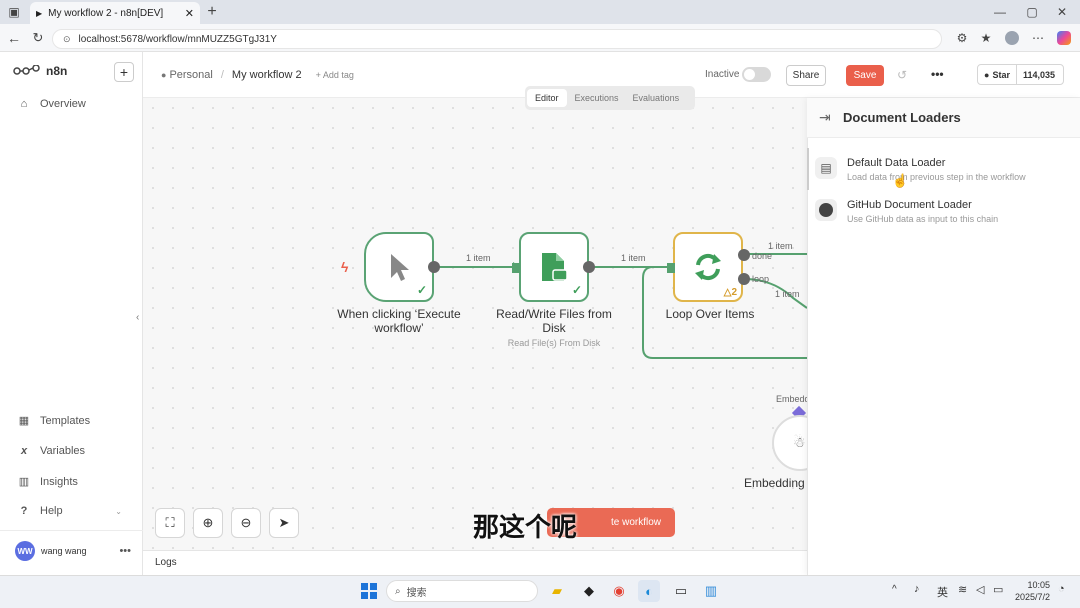 The width and height of the screenshot is (1080, 608). What do you see at coordinates (619, 591) in the screenshot?
I see `chrome-icon: ◉` at bounding box center [619, 591].